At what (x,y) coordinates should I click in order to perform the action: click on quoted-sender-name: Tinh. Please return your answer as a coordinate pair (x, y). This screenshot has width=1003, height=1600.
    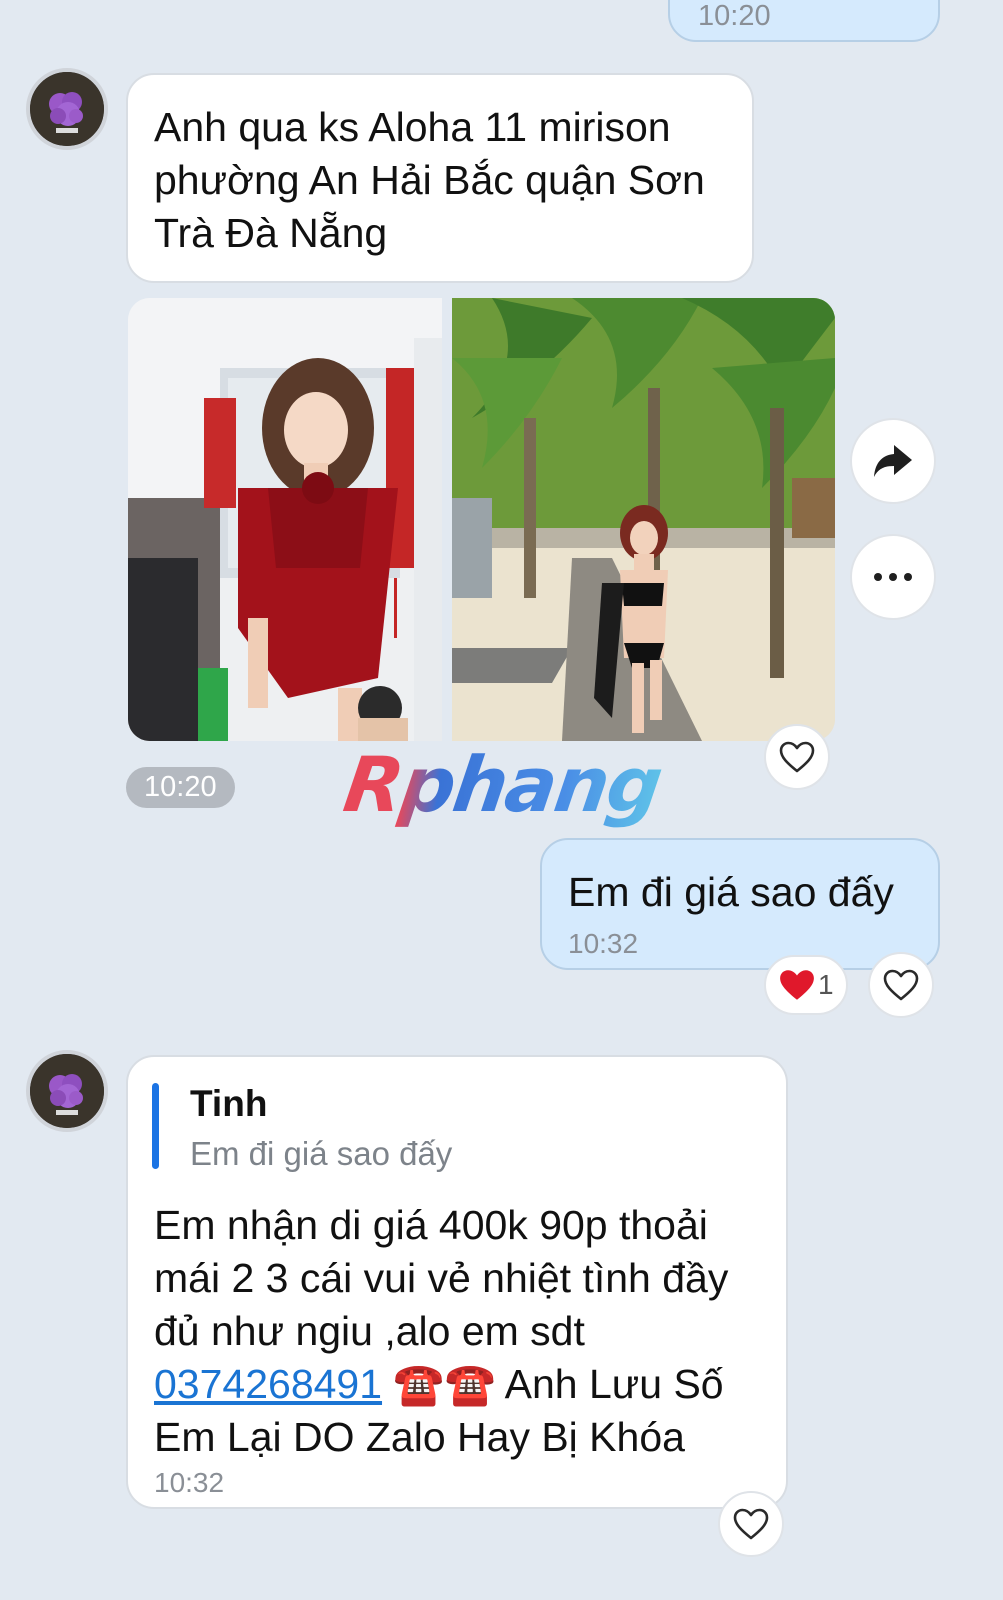
    Looking at the image, I should click on (229, 1103).